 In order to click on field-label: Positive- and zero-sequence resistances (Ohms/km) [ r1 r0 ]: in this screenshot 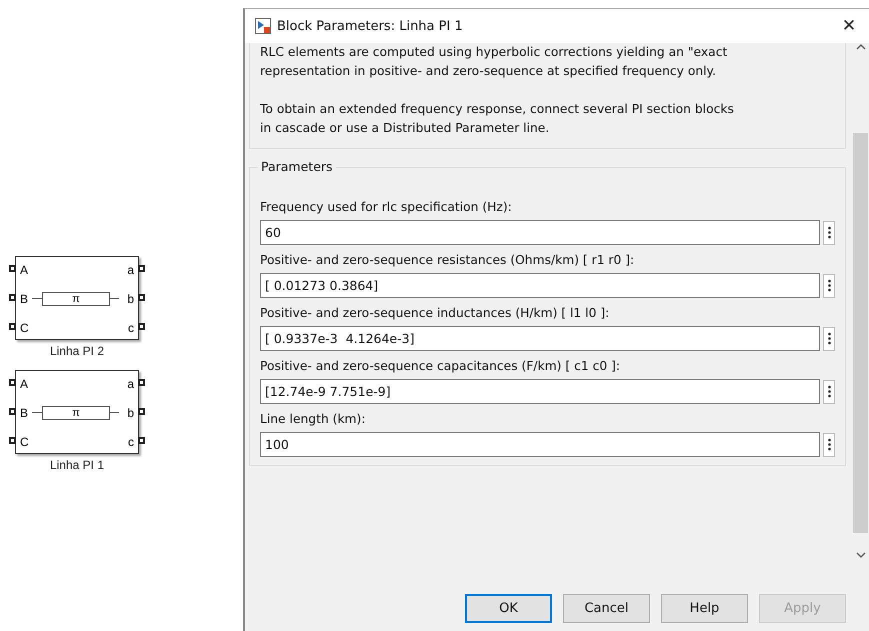, I will do `click(448, 260)`.